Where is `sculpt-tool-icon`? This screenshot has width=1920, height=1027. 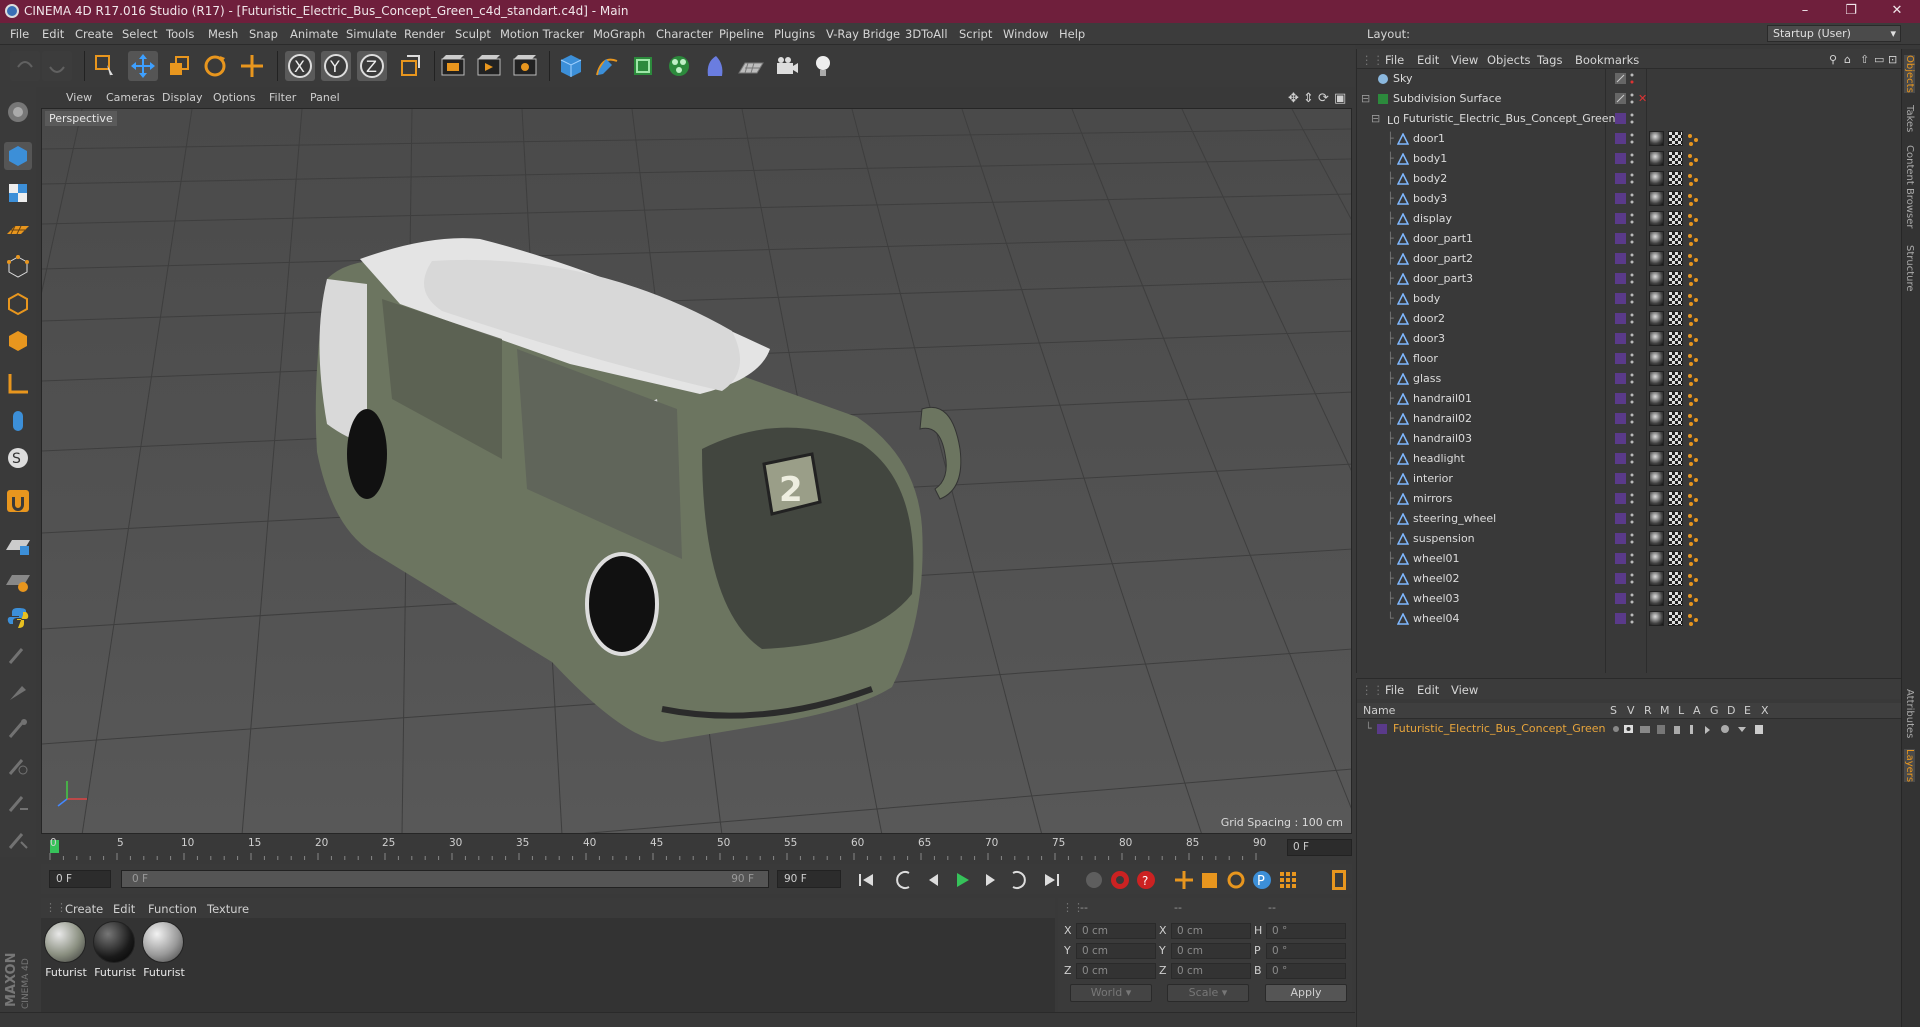 sculpt-tool-icon is located at coordinates (18, 803).